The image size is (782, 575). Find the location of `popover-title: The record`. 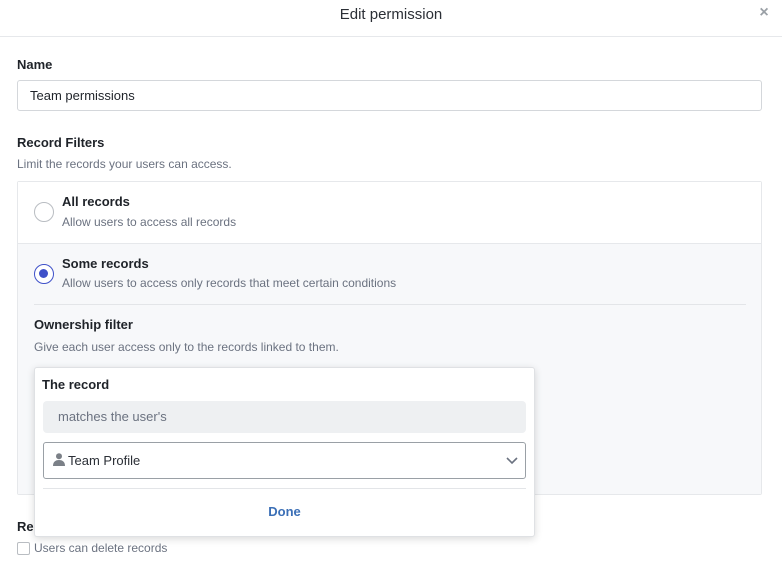

popover-title: The record is located at coordinates (76, 384).